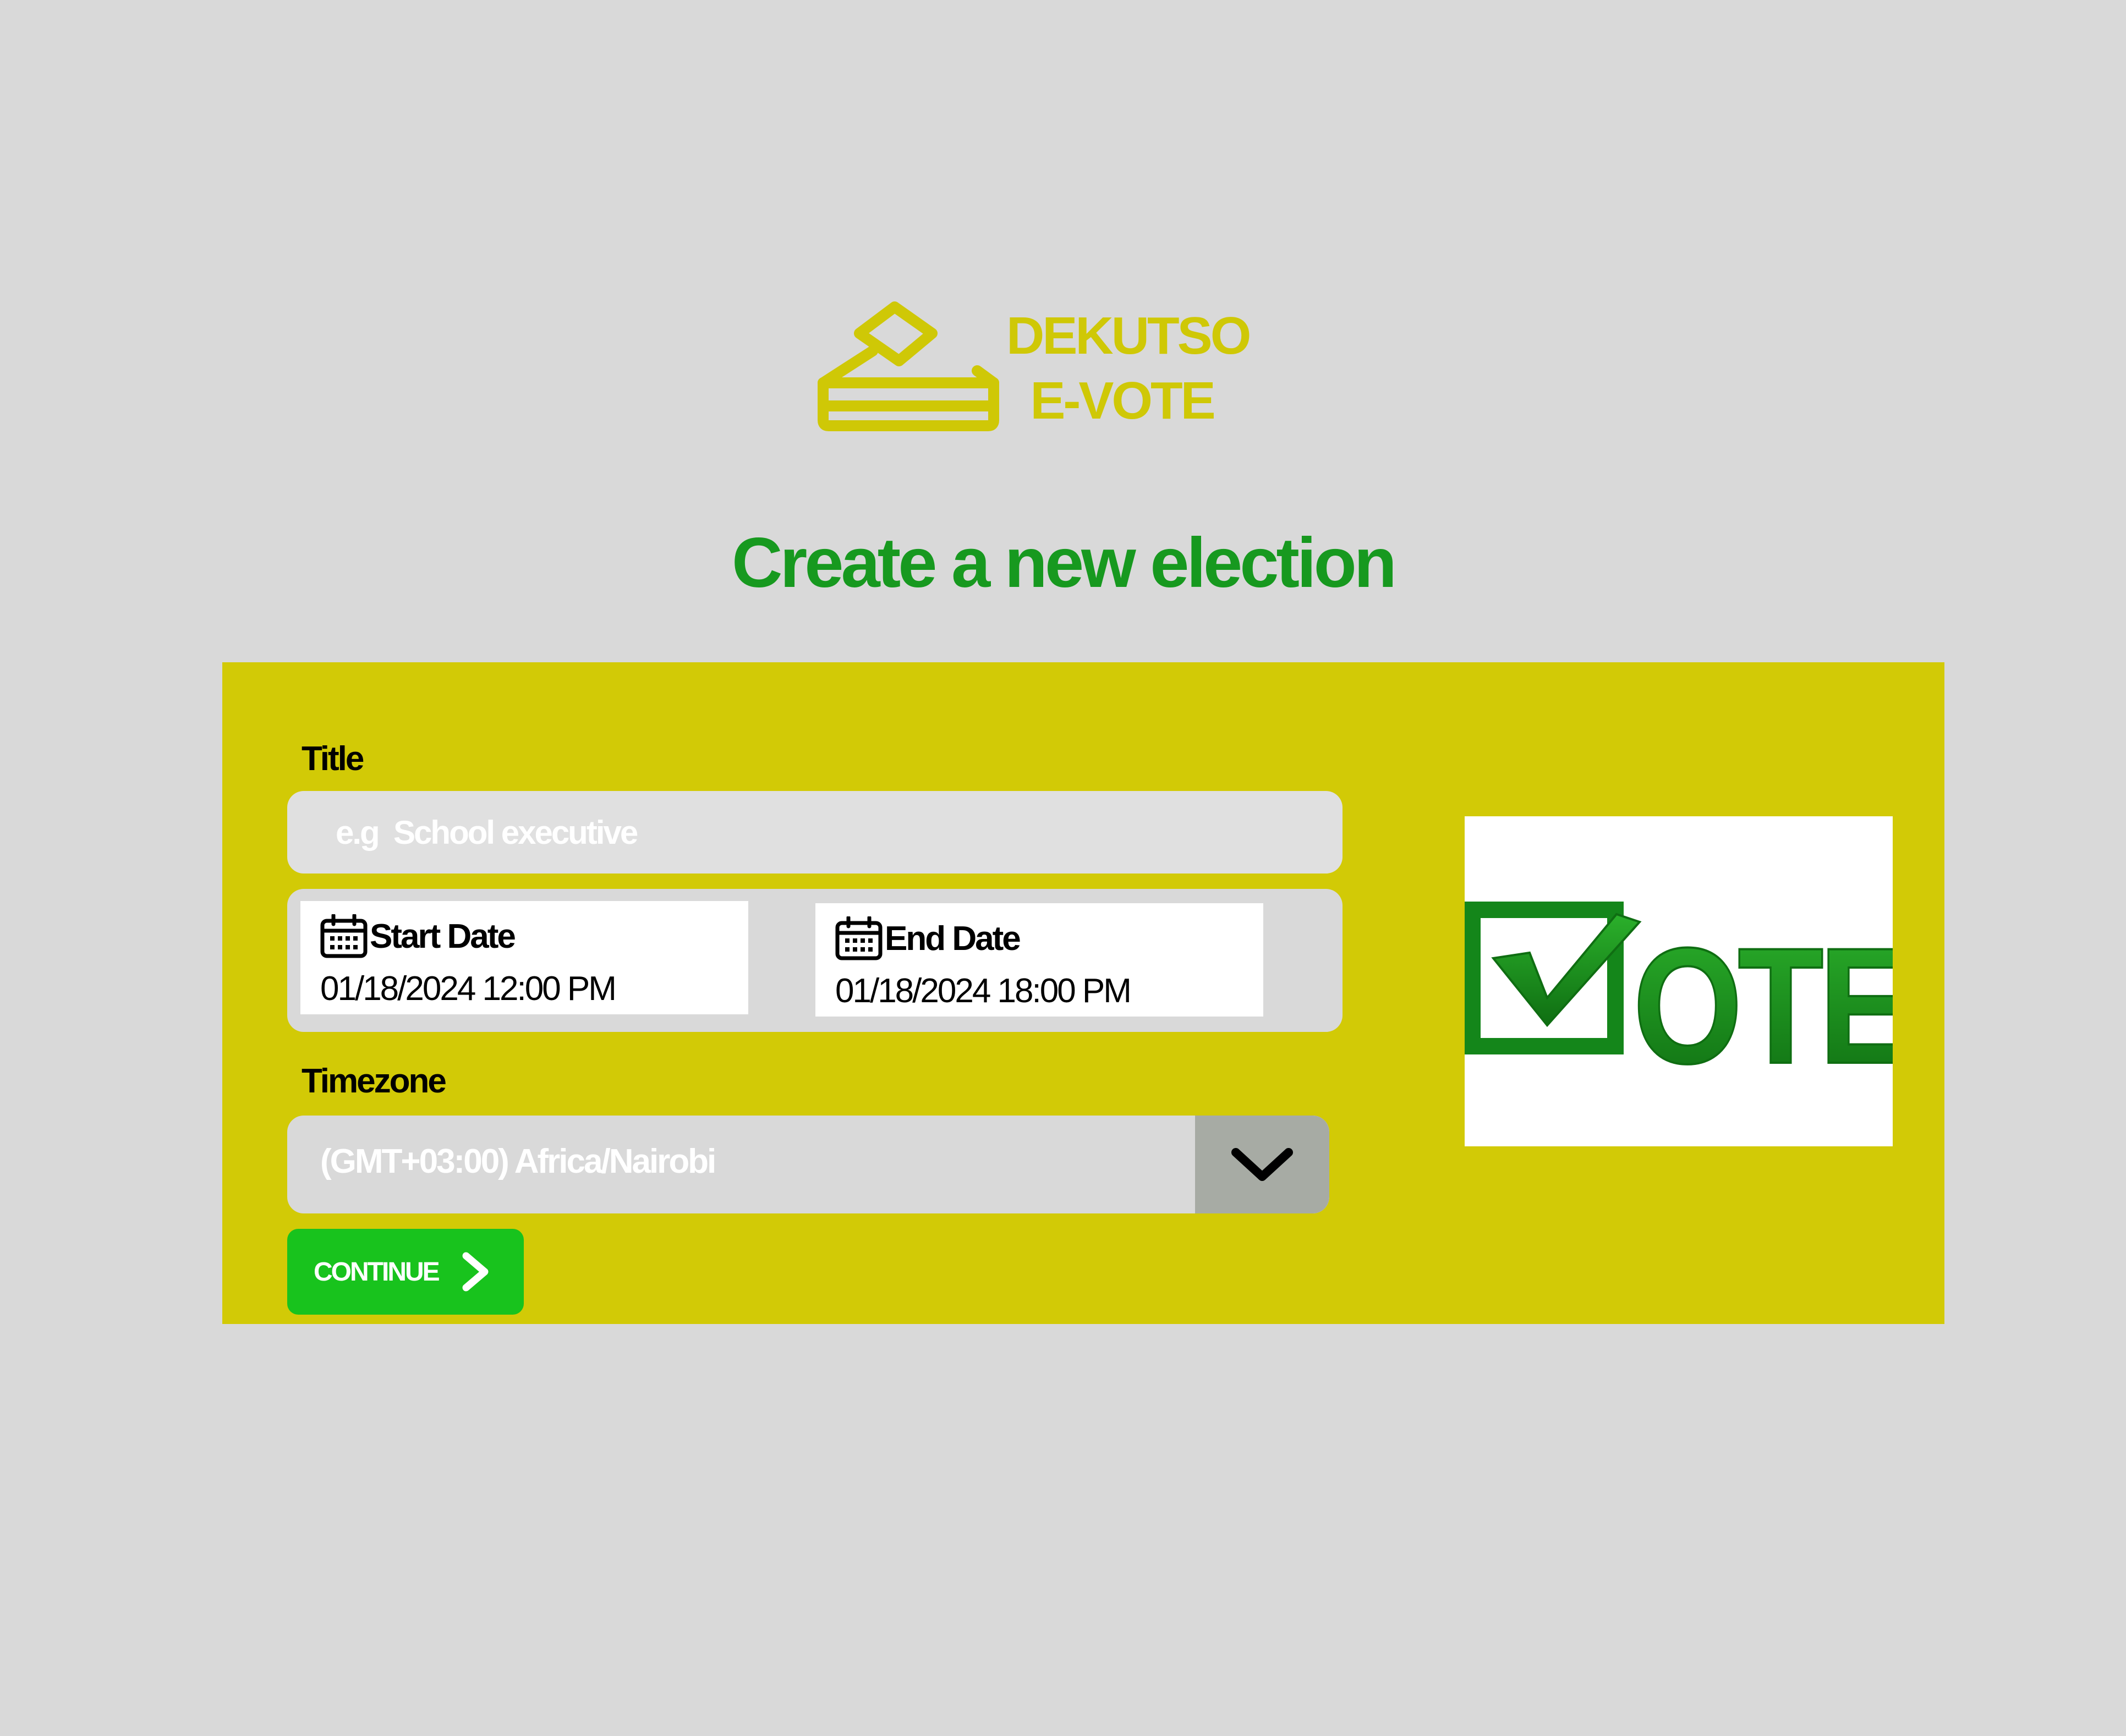  I want to click on ballot-box-icon, so click(909, 366).